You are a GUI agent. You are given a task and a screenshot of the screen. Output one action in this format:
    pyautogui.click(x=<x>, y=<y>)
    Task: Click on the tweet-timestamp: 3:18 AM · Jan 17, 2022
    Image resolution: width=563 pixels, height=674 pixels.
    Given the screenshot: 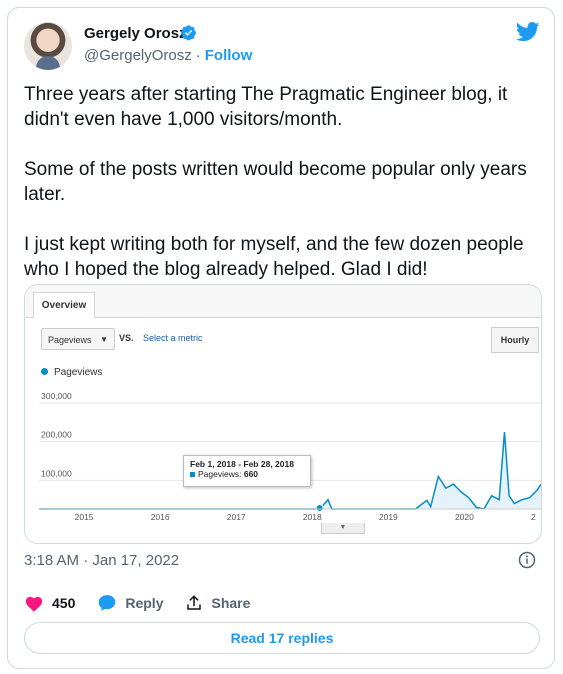 What is the action you would take?
    pyautogui.click(x=101, y=560)
    